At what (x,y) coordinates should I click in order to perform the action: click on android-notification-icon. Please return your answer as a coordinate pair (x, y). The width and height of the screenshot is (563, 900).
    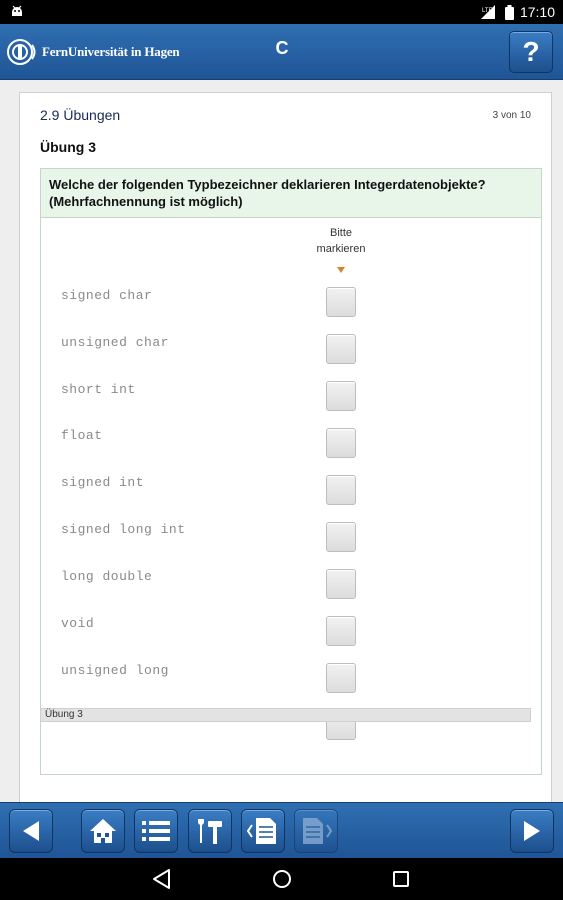
    Looking at the image, I should click on (17, 10).